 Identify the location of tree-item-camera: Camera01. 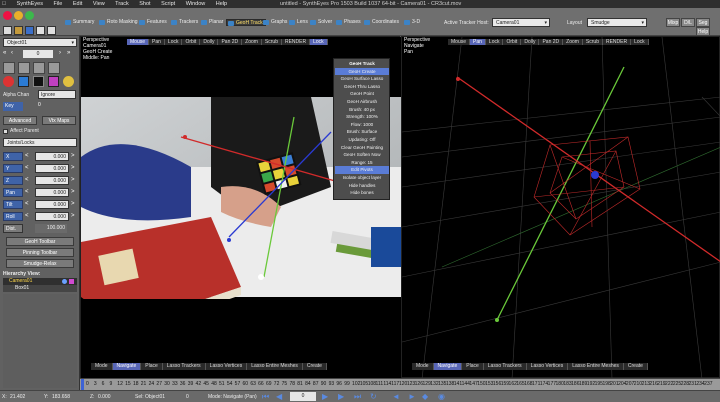
(40, 281).